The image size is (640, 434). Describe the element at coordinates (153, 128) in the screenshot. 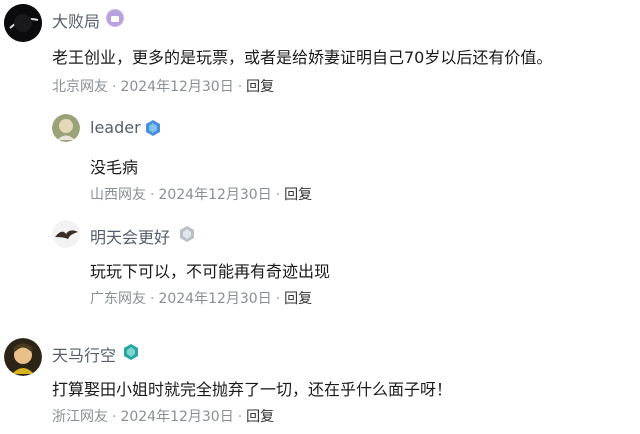

I see `blue-level-badge-icon` at that location.